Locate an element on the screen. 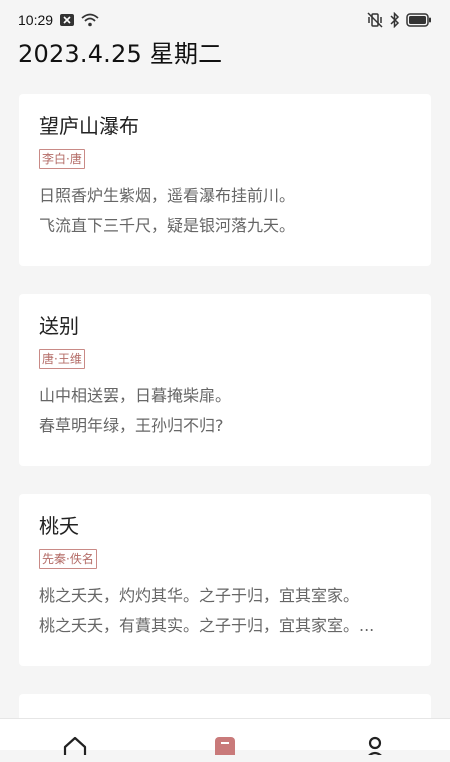 Image resolution: width=450 pixels, height=762 pixels. poem-title: 送别 is located at coordinates (59, 326).